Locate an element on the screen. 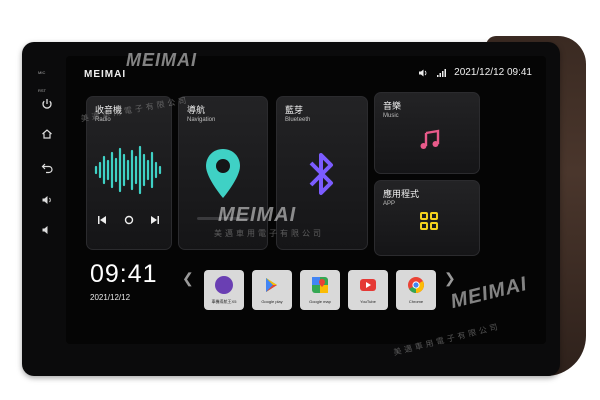  apps-subtitle: APP is located at coordinates (389, 204).